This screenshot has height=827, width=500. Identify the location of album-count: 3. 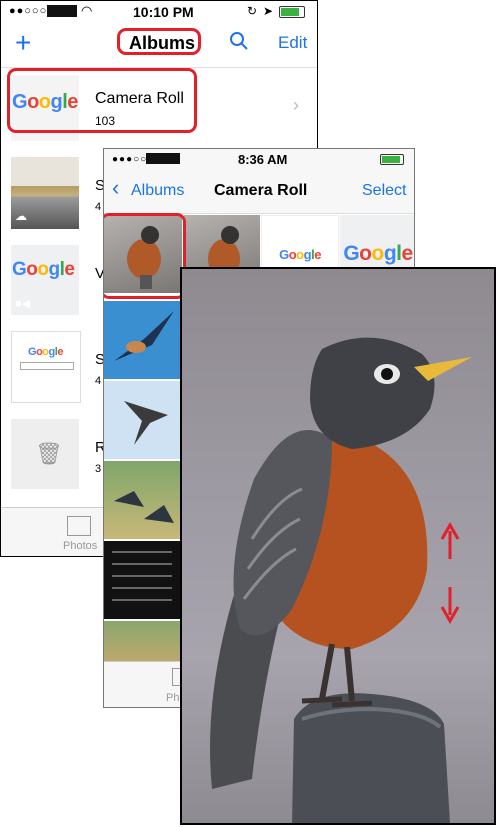
(98, 469).